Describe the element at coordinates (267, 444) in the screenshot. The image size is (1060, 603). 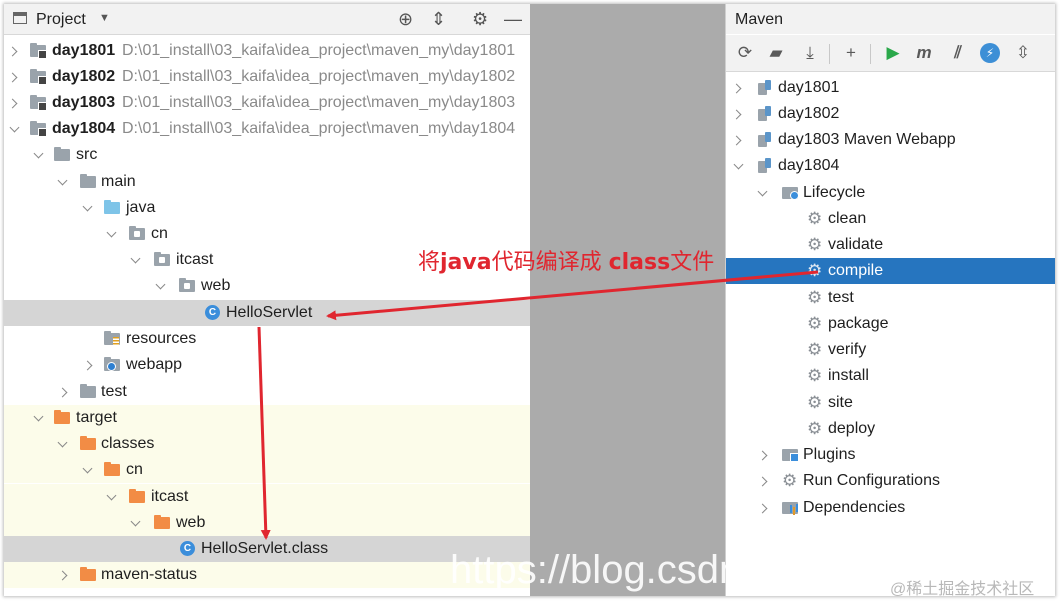
I see `tree-row-classes: classes` at that location.